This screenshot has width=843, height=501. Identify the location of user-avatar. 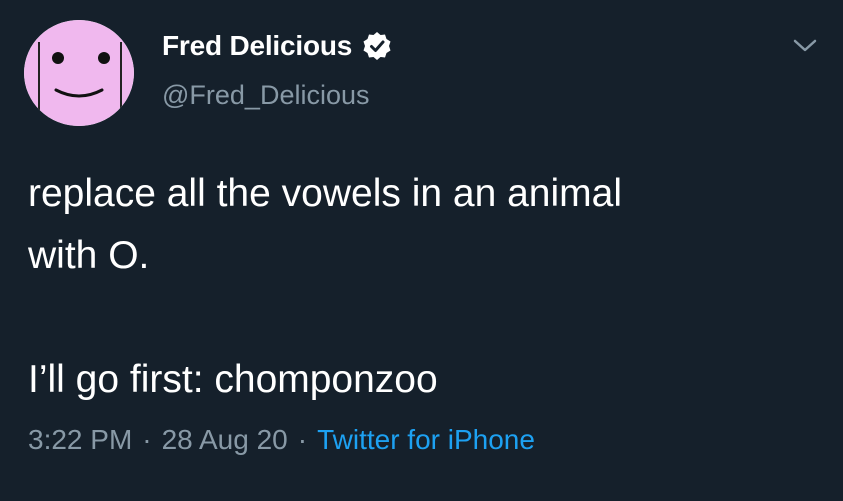
(79, 73).